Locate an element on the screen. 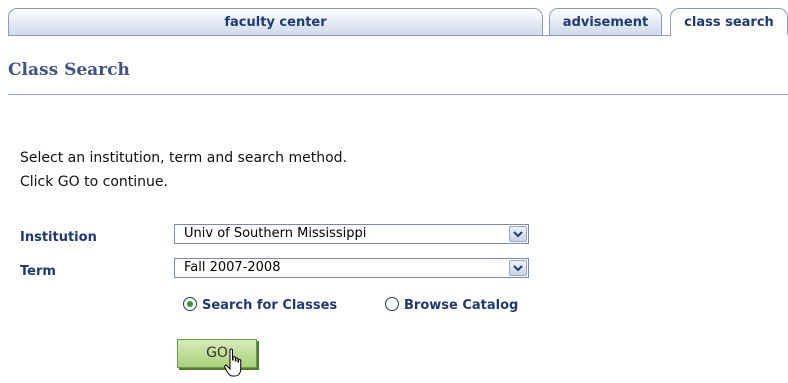 This screenshot has height=383, width=788. active-tab-gap is located at coordinates (729, 35).